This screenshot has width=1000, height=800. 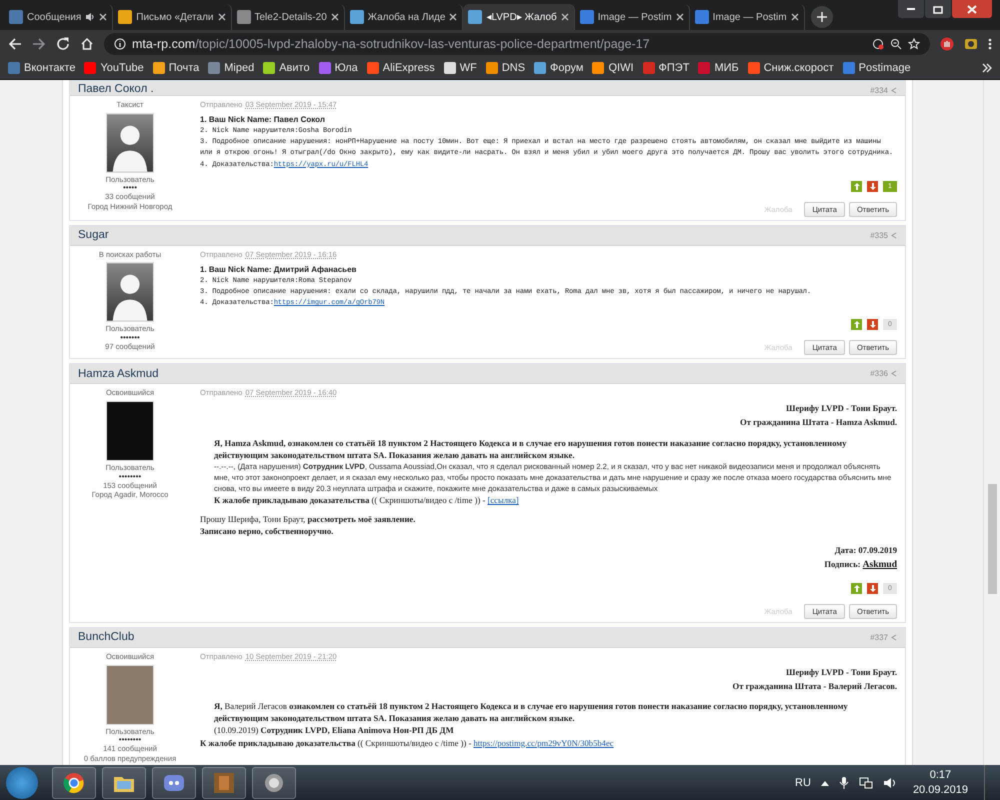 I want to click on bookmark-link: Почта, so click(x=176, y=68).